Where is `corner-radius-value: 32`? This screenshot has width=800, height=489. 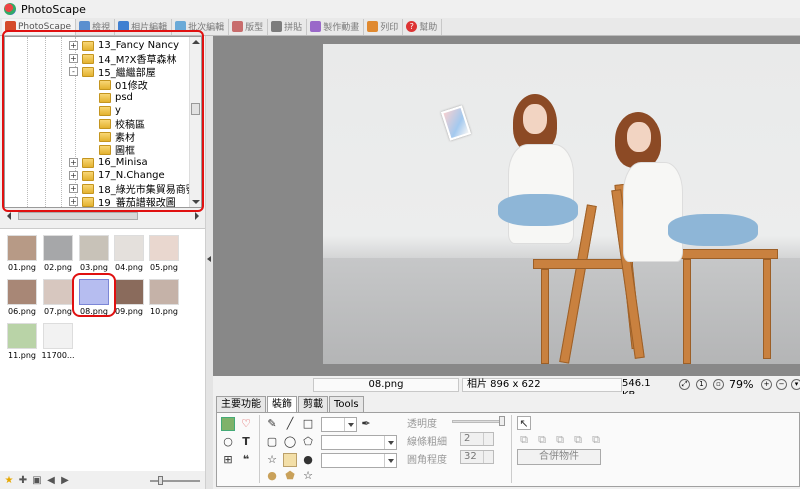 corner-radius-value: 32 is located at coordinates (470, 456).